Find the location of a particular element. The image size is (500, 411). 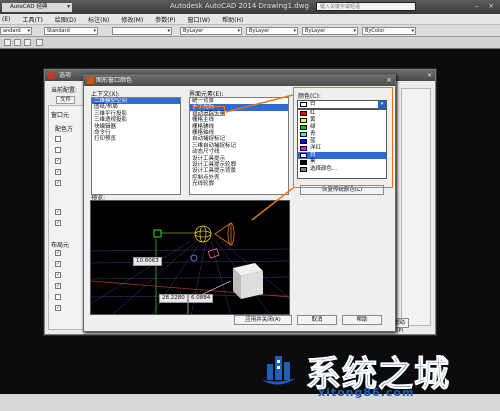

watermark-url: xitong86.com is located at coordinates (366, 392).